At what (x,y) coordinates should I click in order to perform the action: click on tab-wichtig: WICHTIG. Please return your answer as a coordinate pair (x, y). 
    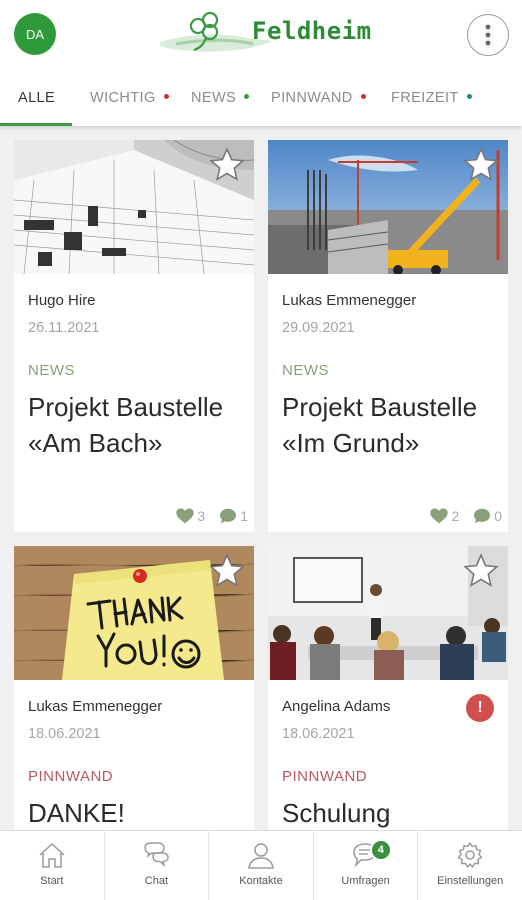
    Looking at the image, I should click on (129, 98).